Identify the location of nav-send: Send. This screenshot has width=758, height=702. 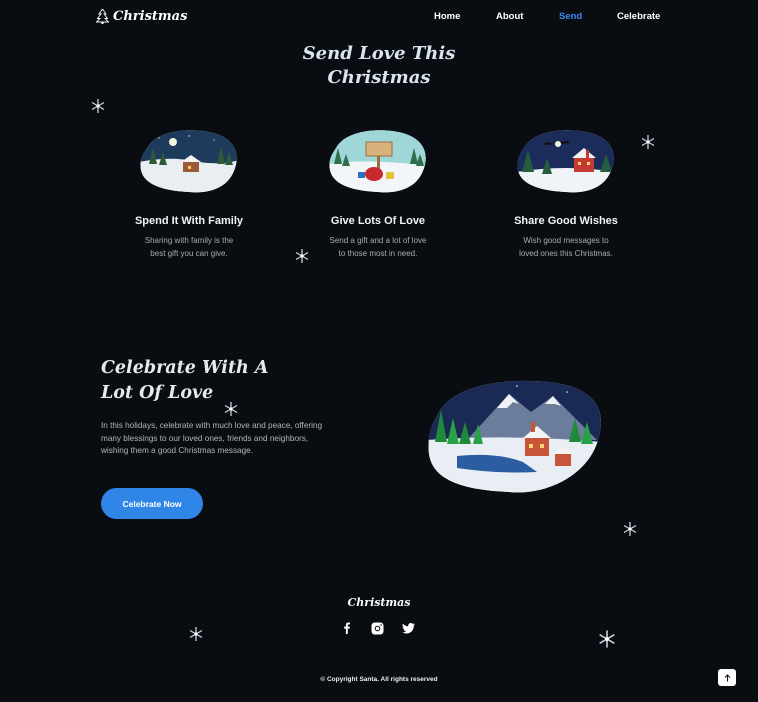
(588, 16).